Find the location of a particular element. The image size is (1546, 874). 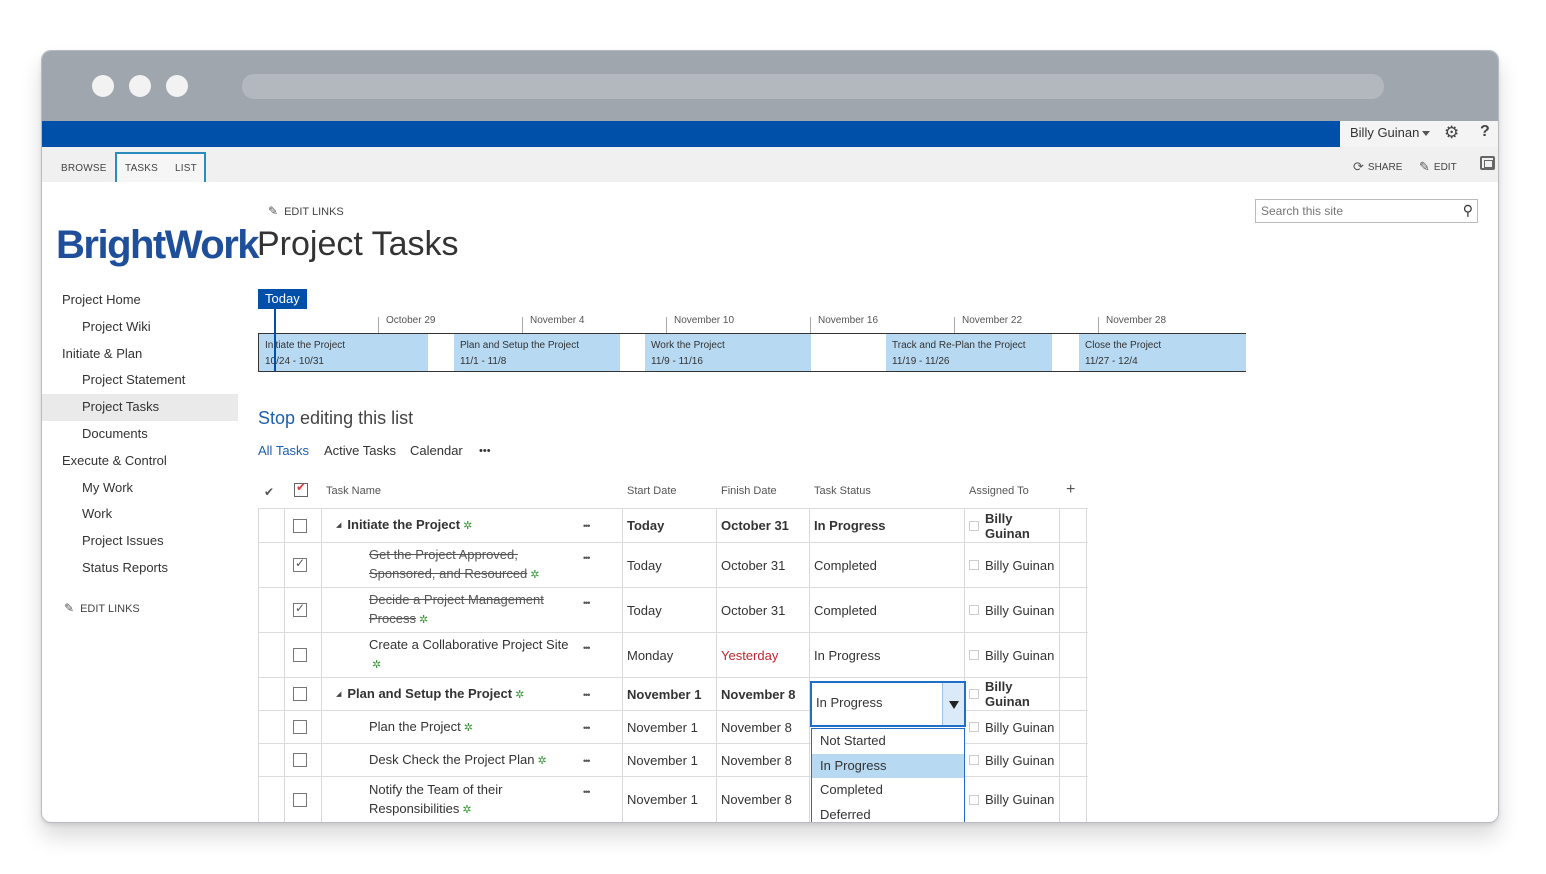

nav-item-project-wiki: Project Wiki is located at coordinates (140, 327).